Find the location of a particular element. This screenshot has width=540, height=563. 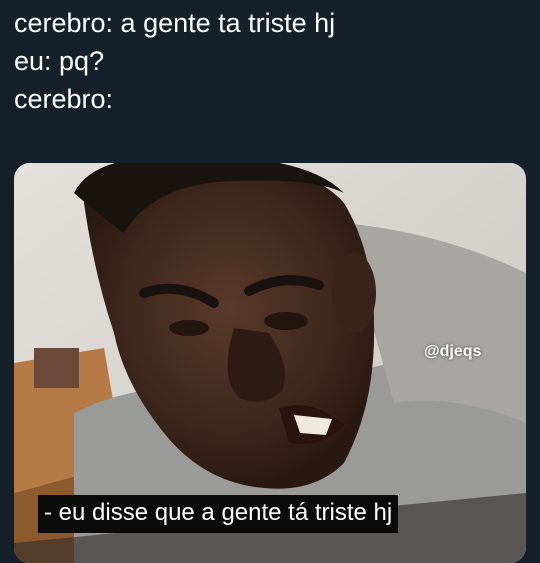

tweet-line-3: cerebro: is located at coordinates (64, 99).